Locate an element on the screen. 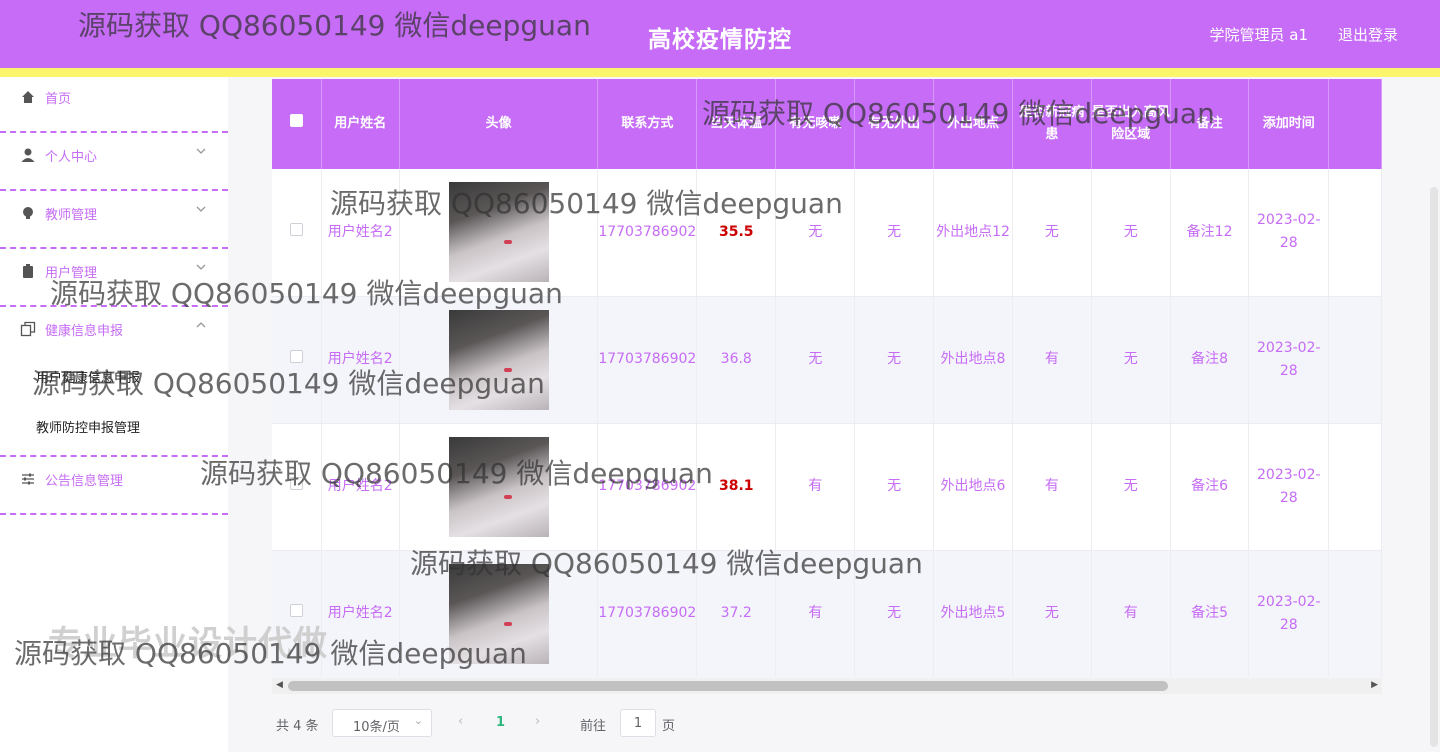  cell-temperature: 38.1 is located at coordinates (736, 487).